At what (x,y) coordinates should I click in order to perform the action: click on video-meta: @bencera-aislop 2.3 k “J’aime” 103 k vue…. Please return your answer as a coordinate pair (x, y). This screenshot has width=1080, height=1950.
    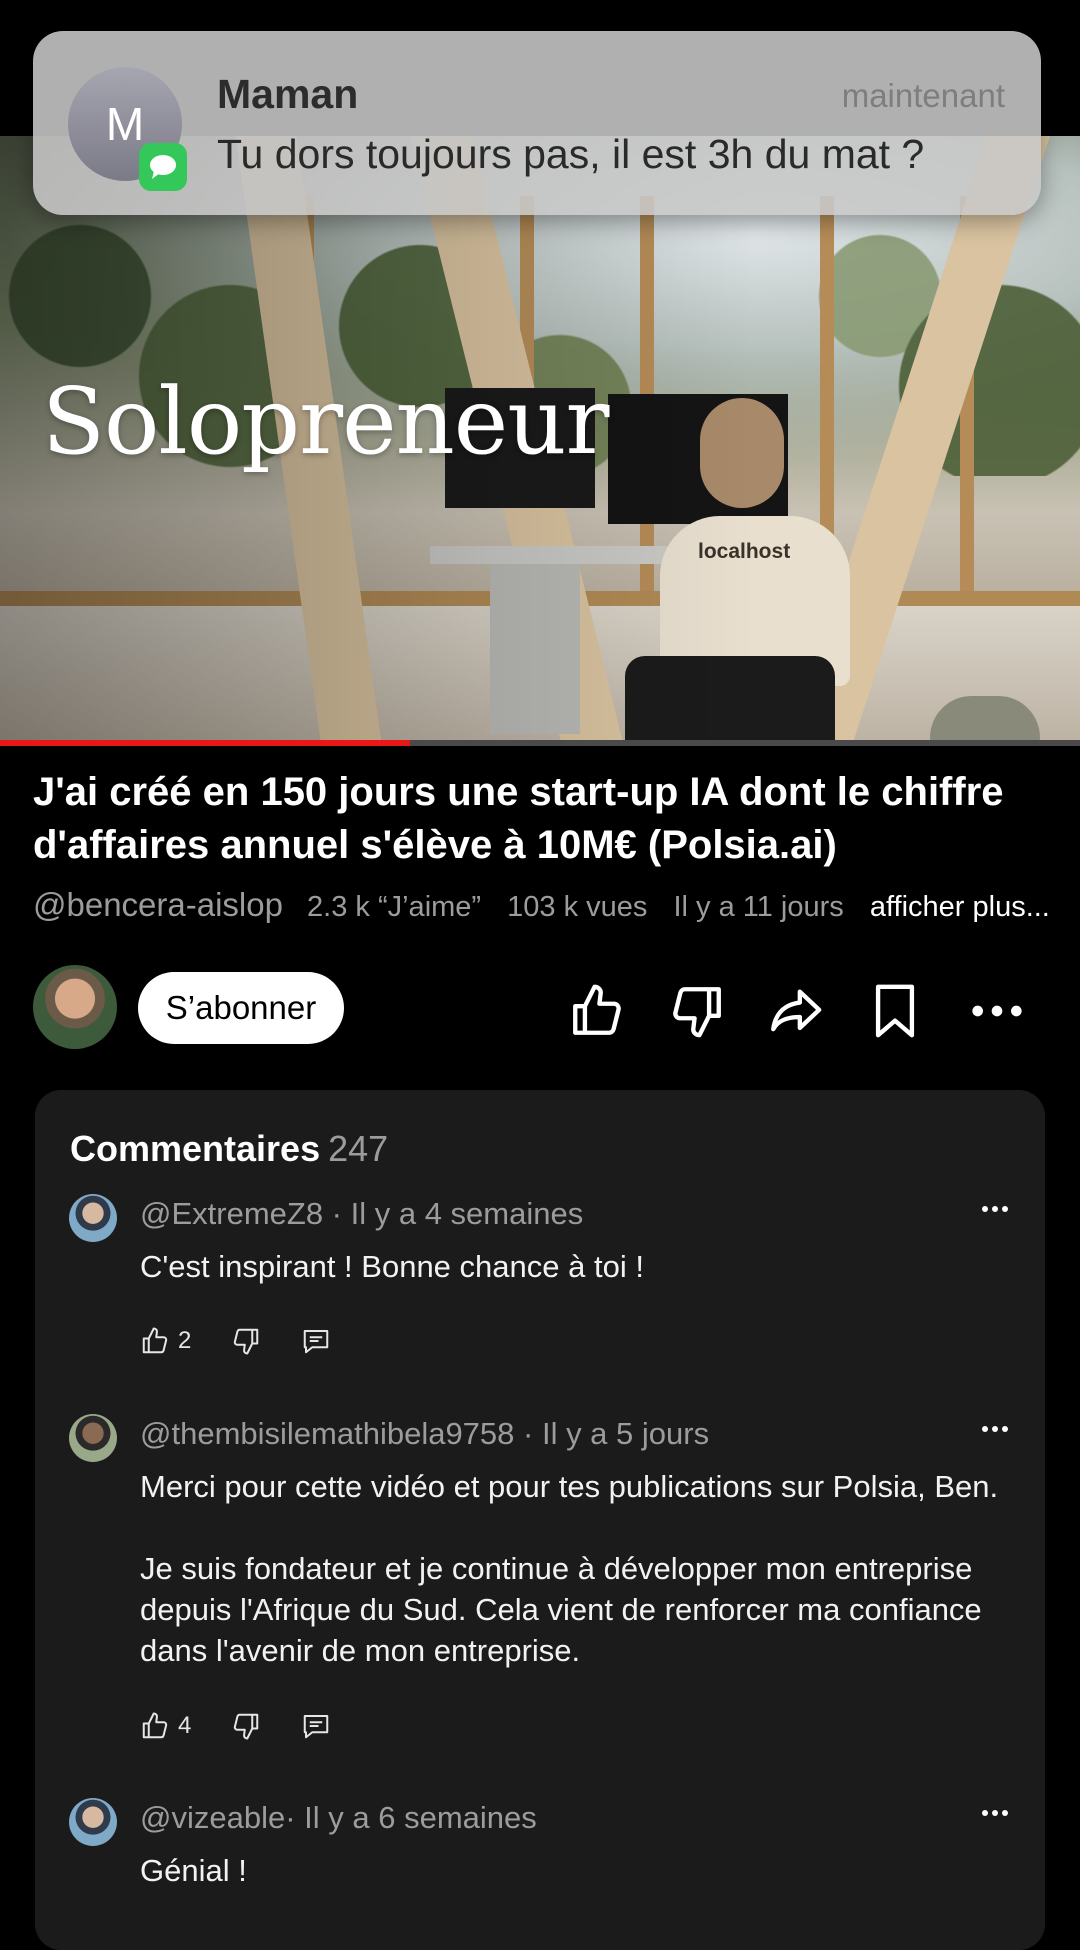
    Looking at the image, I should click on (541, 905).